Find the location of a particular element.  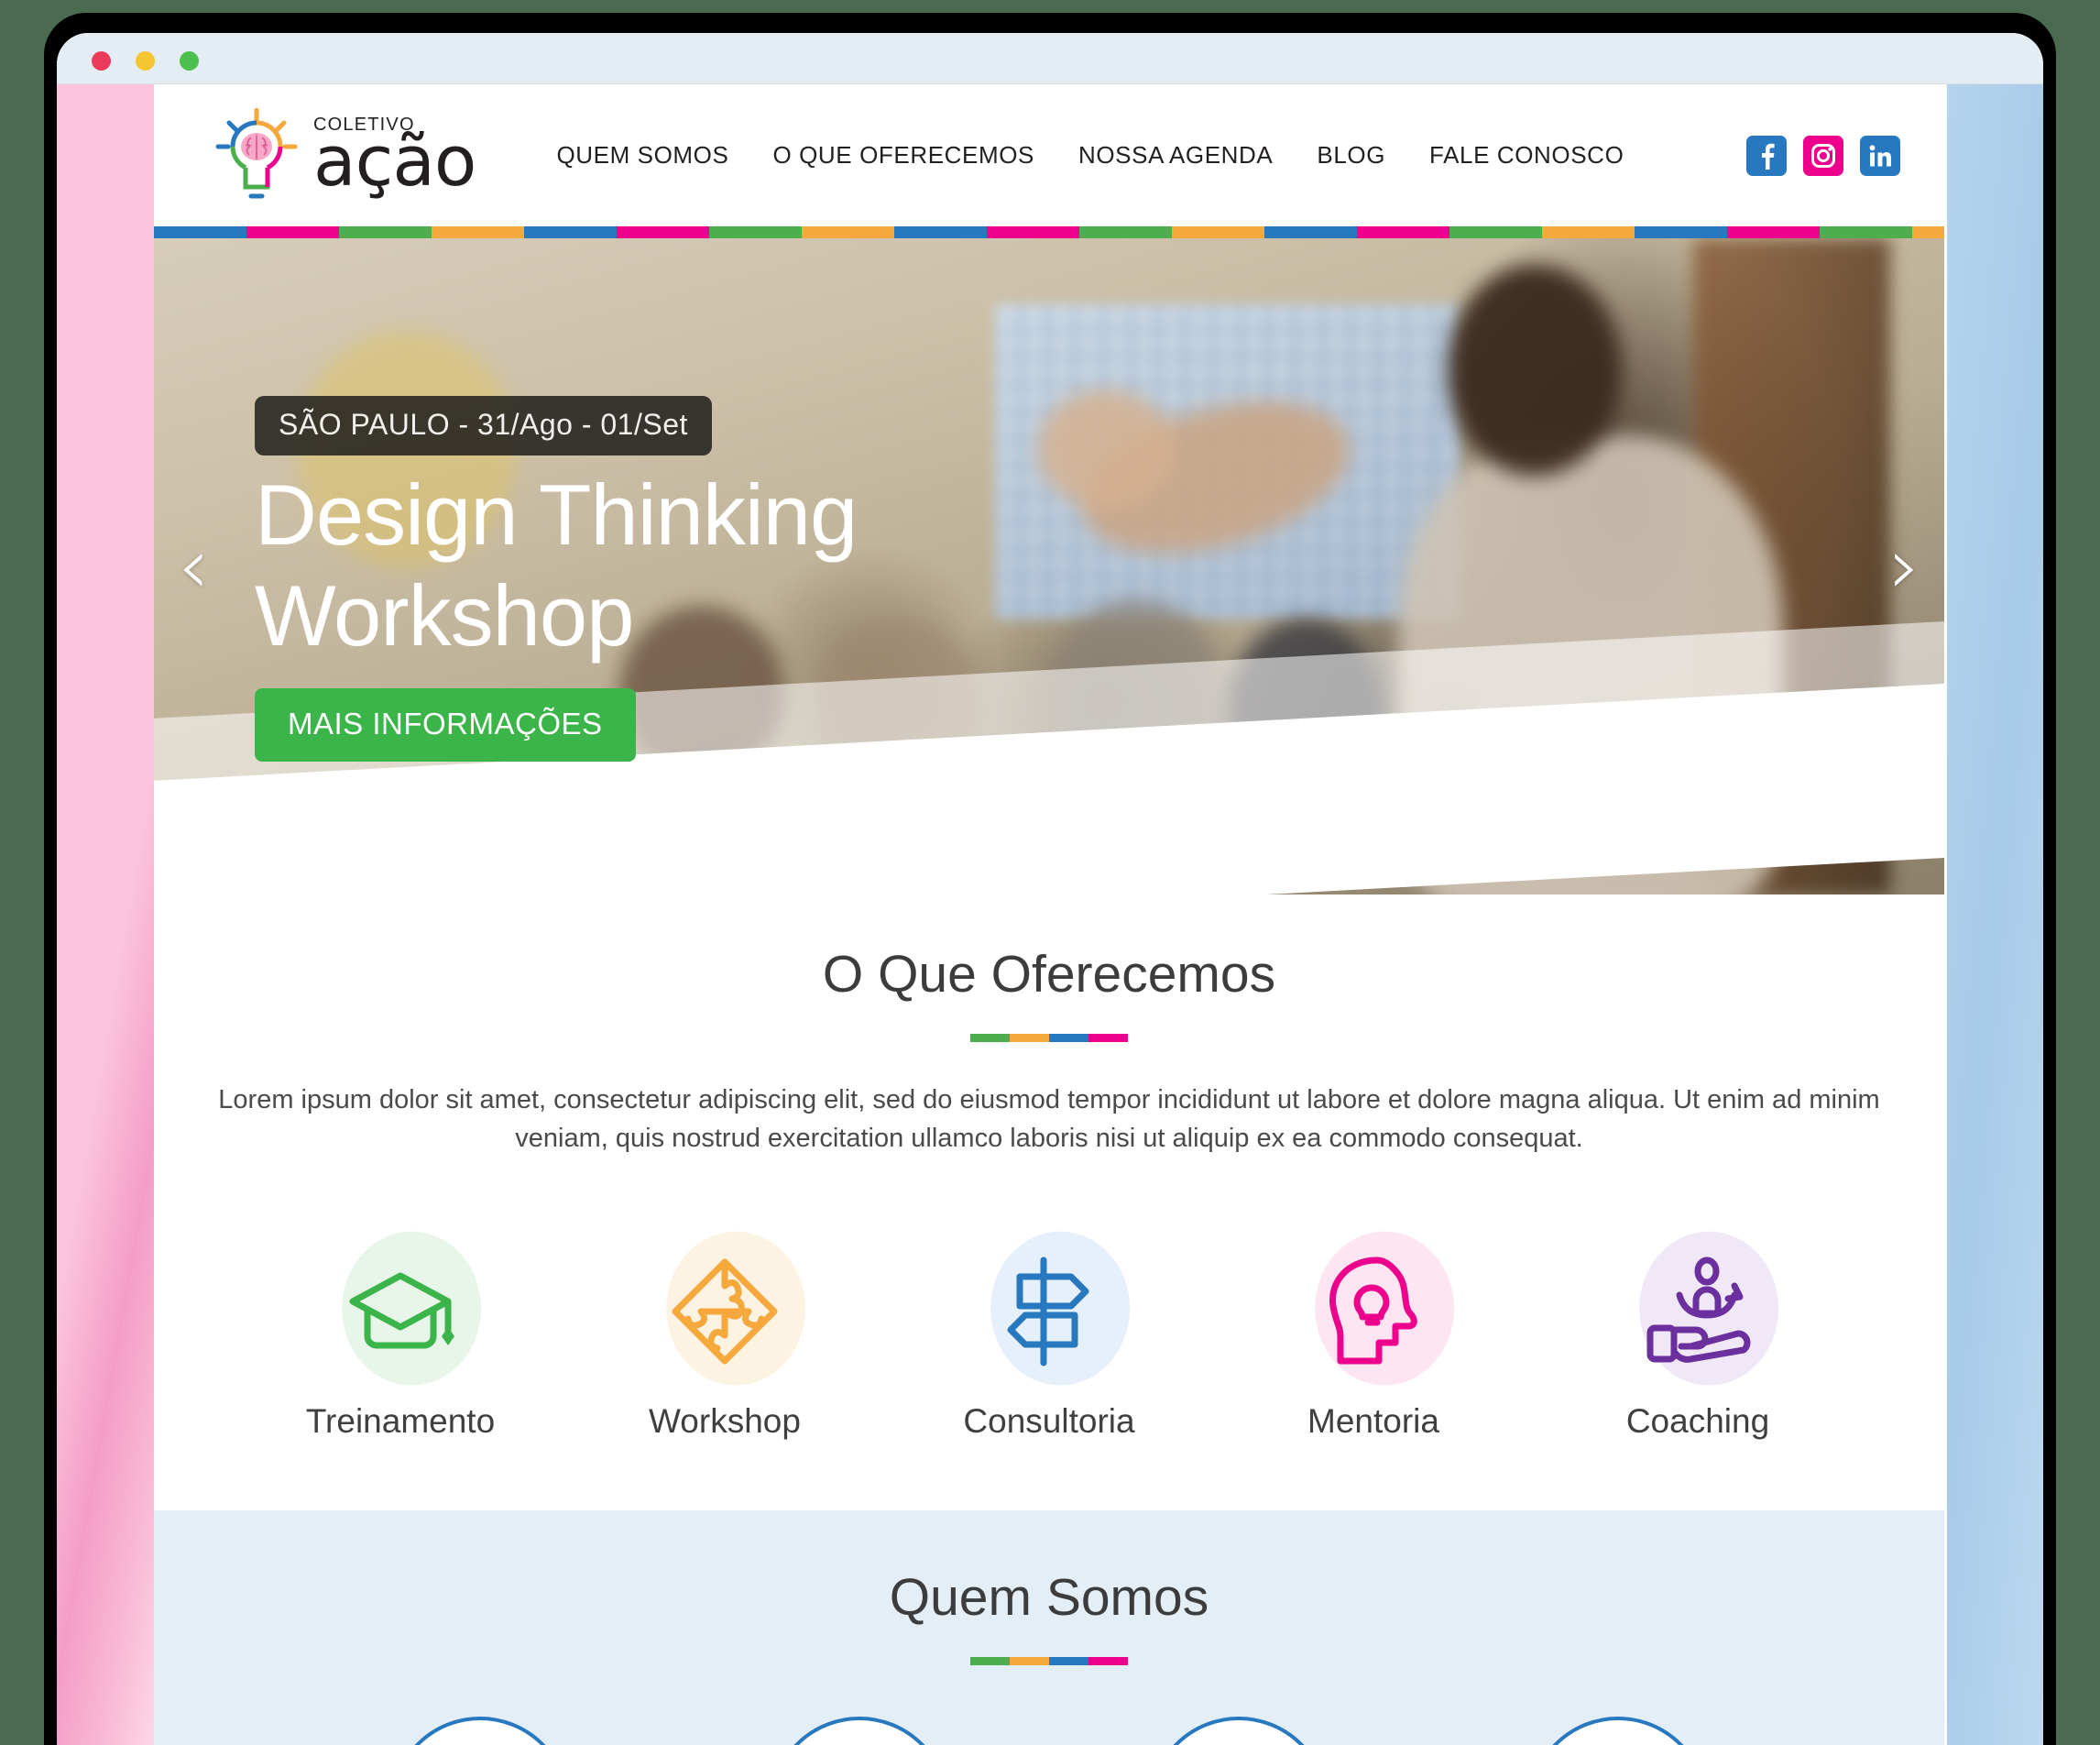

service-item-treinamento: Treinamento is located at coordinates (400, 1332).